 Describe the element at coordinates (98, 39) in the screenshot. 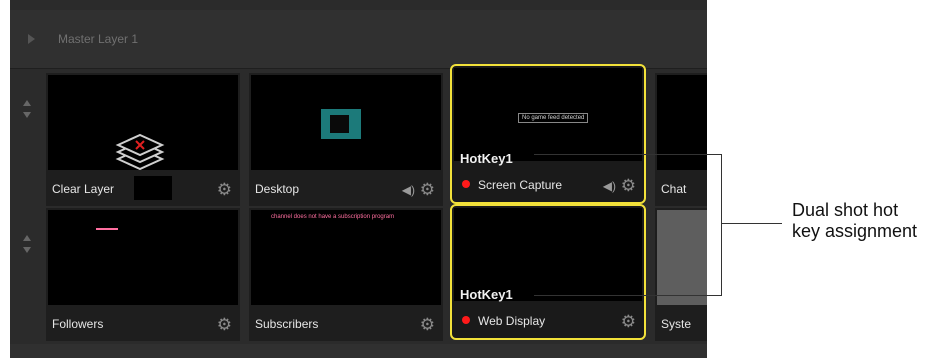

I see `layer-title: Master Layer 1` at that location.